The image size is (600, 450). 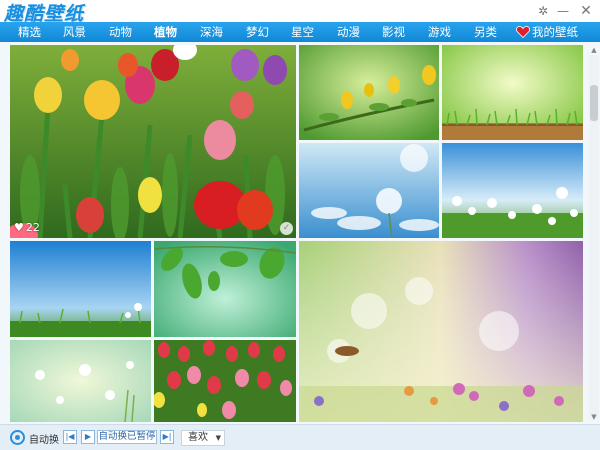 What do you see at coordinates (485, 32) in the screenshot?
I see `nav-item-other: 另类` at bounding box center [485, 32].